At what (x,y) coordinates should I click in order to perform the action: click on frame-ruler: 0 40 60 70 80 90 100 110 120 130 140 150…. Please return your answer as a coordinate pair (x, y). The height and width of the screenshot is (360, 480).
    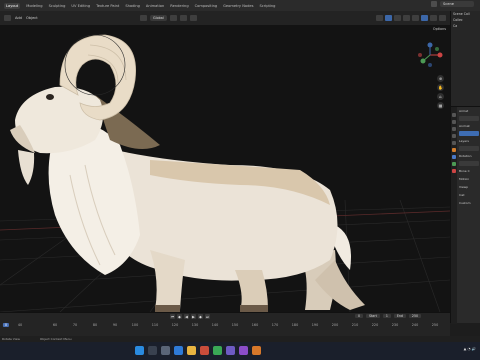
    Looking at the image, I should click on (225, 325).